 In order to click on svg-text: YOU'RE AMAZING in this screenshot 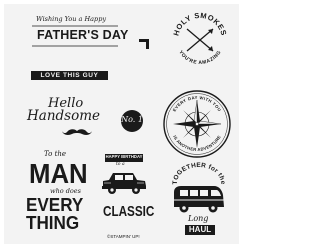, I will do `click(199, 57)`.